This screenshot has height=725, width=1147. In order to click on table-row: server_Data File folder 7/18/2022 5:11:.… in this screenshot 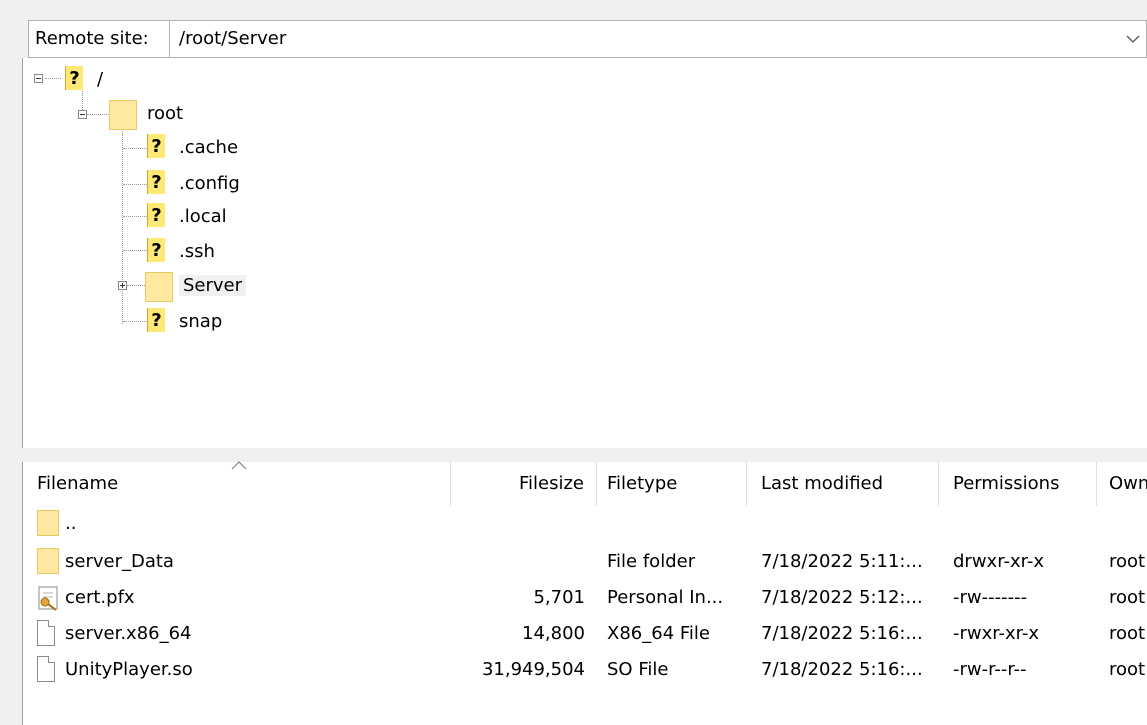, I will do `click(585, 562)`.